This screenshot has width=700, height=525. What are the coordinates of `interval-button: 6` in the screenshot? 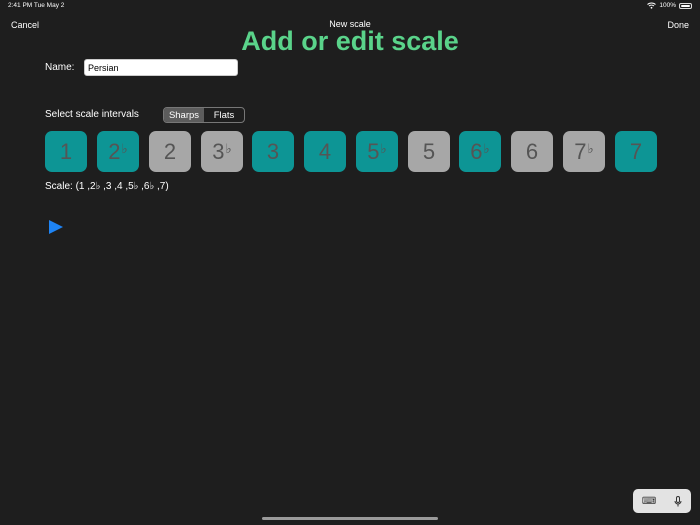 It's located at (532, 151).